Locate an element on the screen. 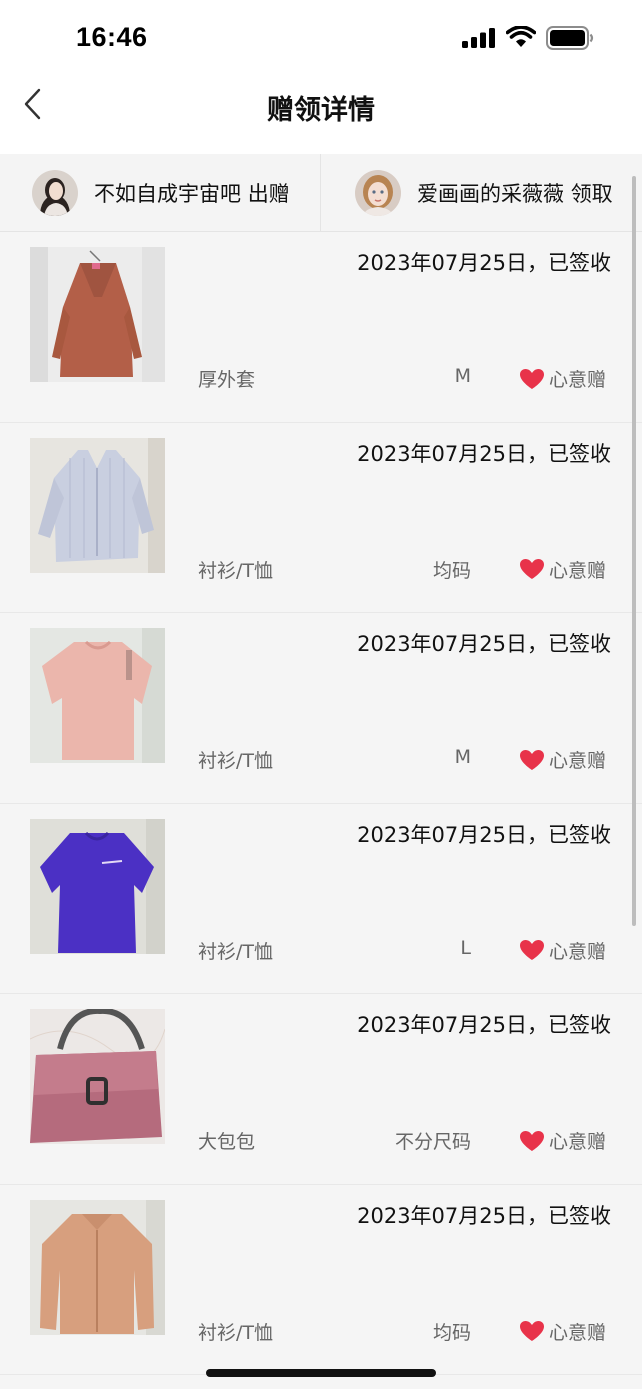 This screenshot has width=642, height=1389. list-item: 2023年07月25日，已签收 大包包 不分尺码 心意赠 is located at coordinates (321, 1089).